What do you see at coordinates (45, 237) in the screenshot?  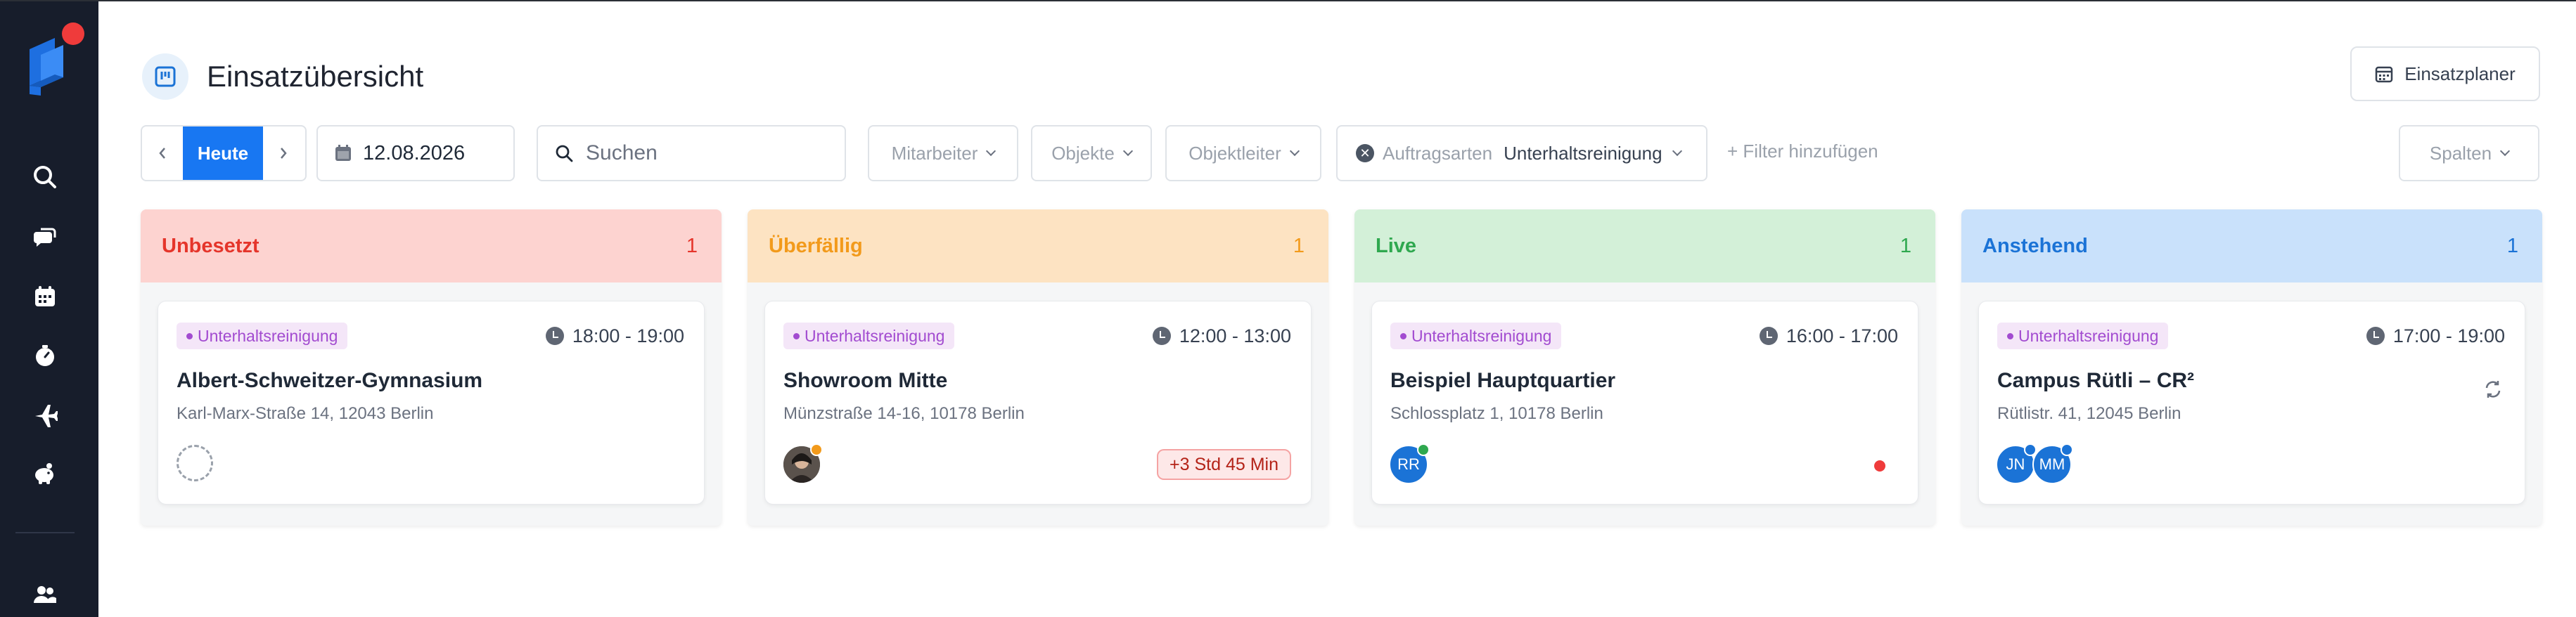 I see `chat-bubbles-icon` at bounding box center [45, 237].